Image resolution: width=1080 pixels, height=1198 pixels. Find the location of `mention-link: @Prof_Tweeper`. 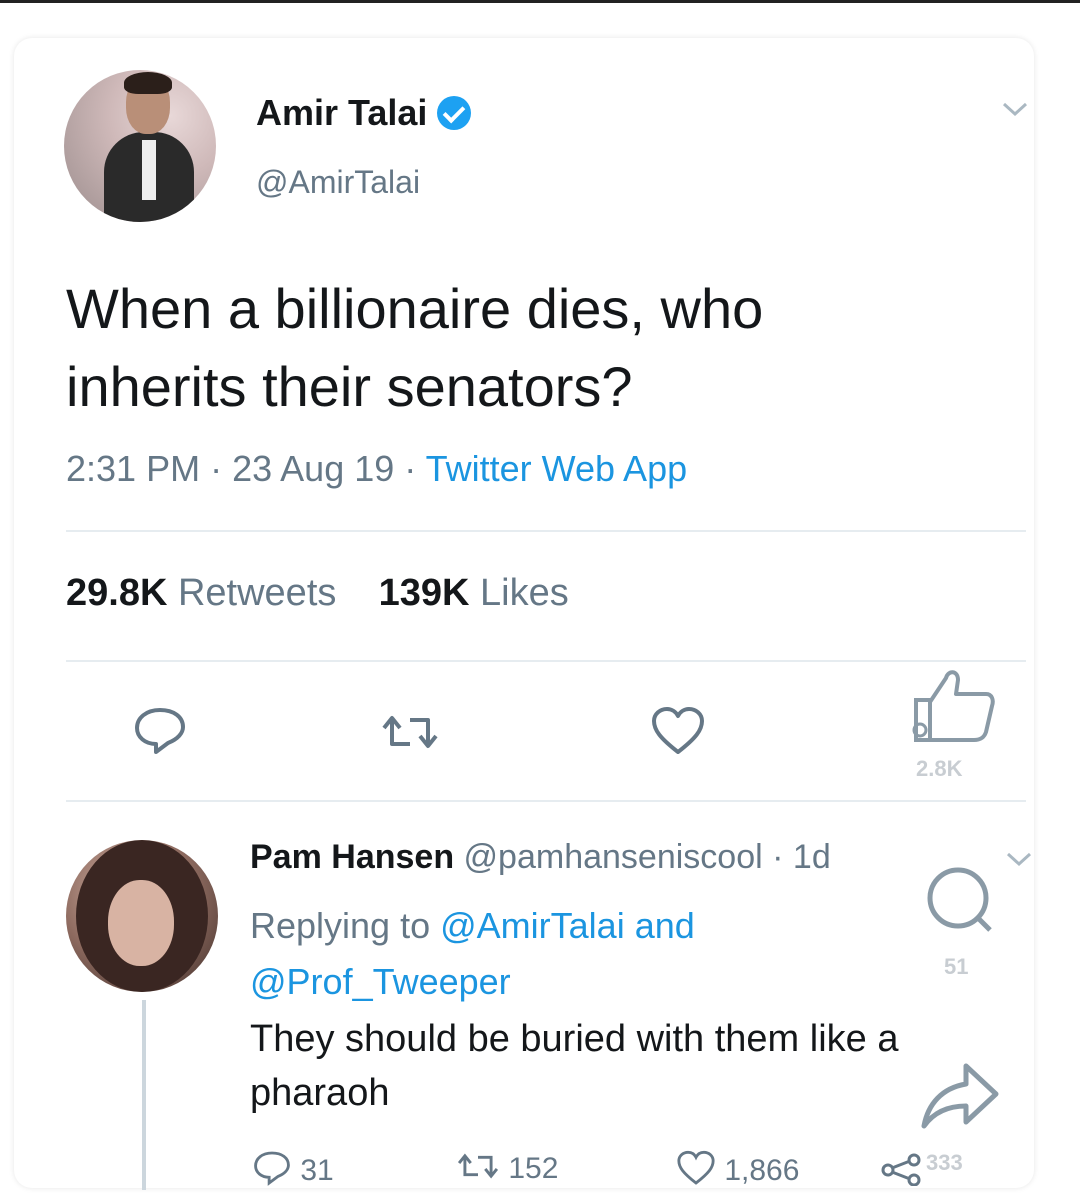

mention-link: @Prof_Tweeper is located at coordinates (380, 981).